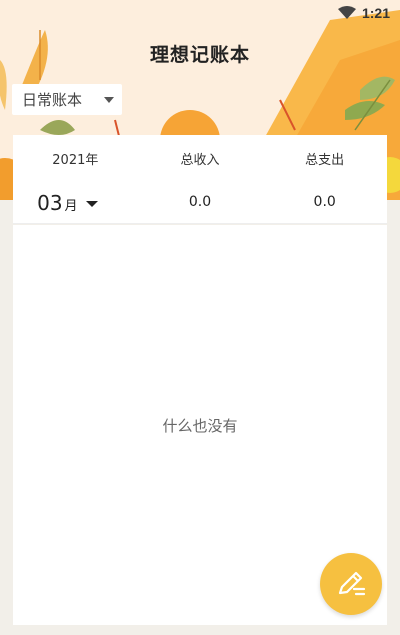 This screenshot has height=635, width=400. What do you see at coordinates (52, 100) in the screenshot?
I see `account-select-label: 日常账本` at bounding box center [52, 100].